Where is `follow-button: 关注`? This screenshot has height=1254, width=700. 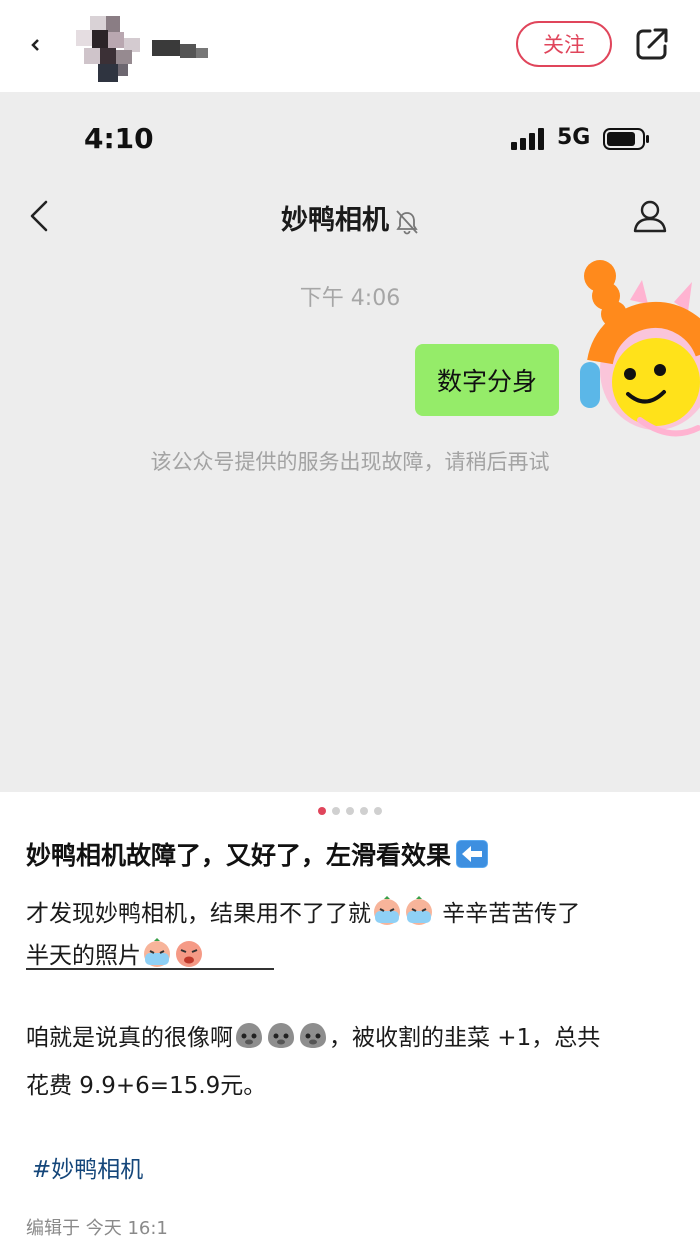 follow-button: 关注 is located at coordinates (564, 44).